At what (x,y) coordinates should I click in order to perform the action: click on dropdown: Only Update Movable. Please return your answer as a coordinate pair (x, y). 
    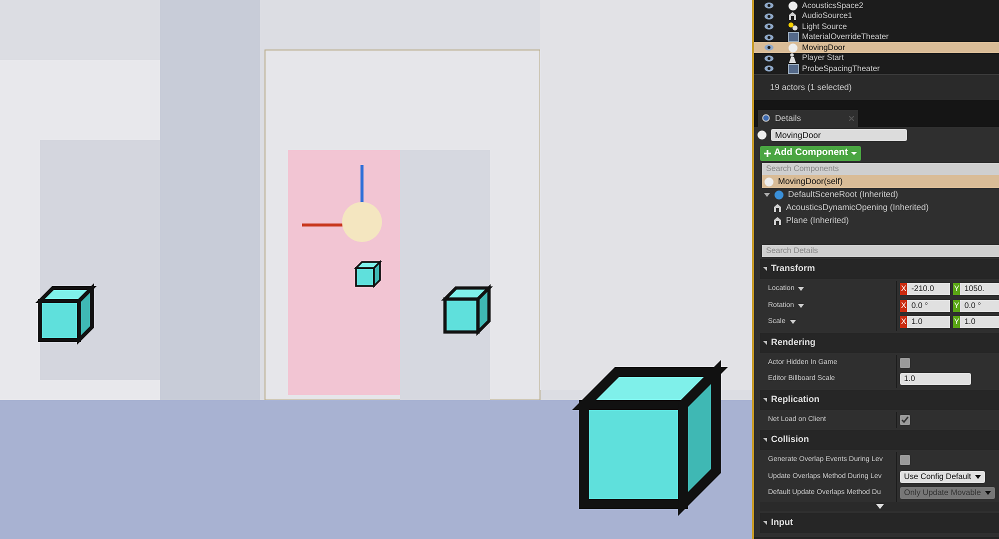
    Looking at the image, I should click on (947, 493).